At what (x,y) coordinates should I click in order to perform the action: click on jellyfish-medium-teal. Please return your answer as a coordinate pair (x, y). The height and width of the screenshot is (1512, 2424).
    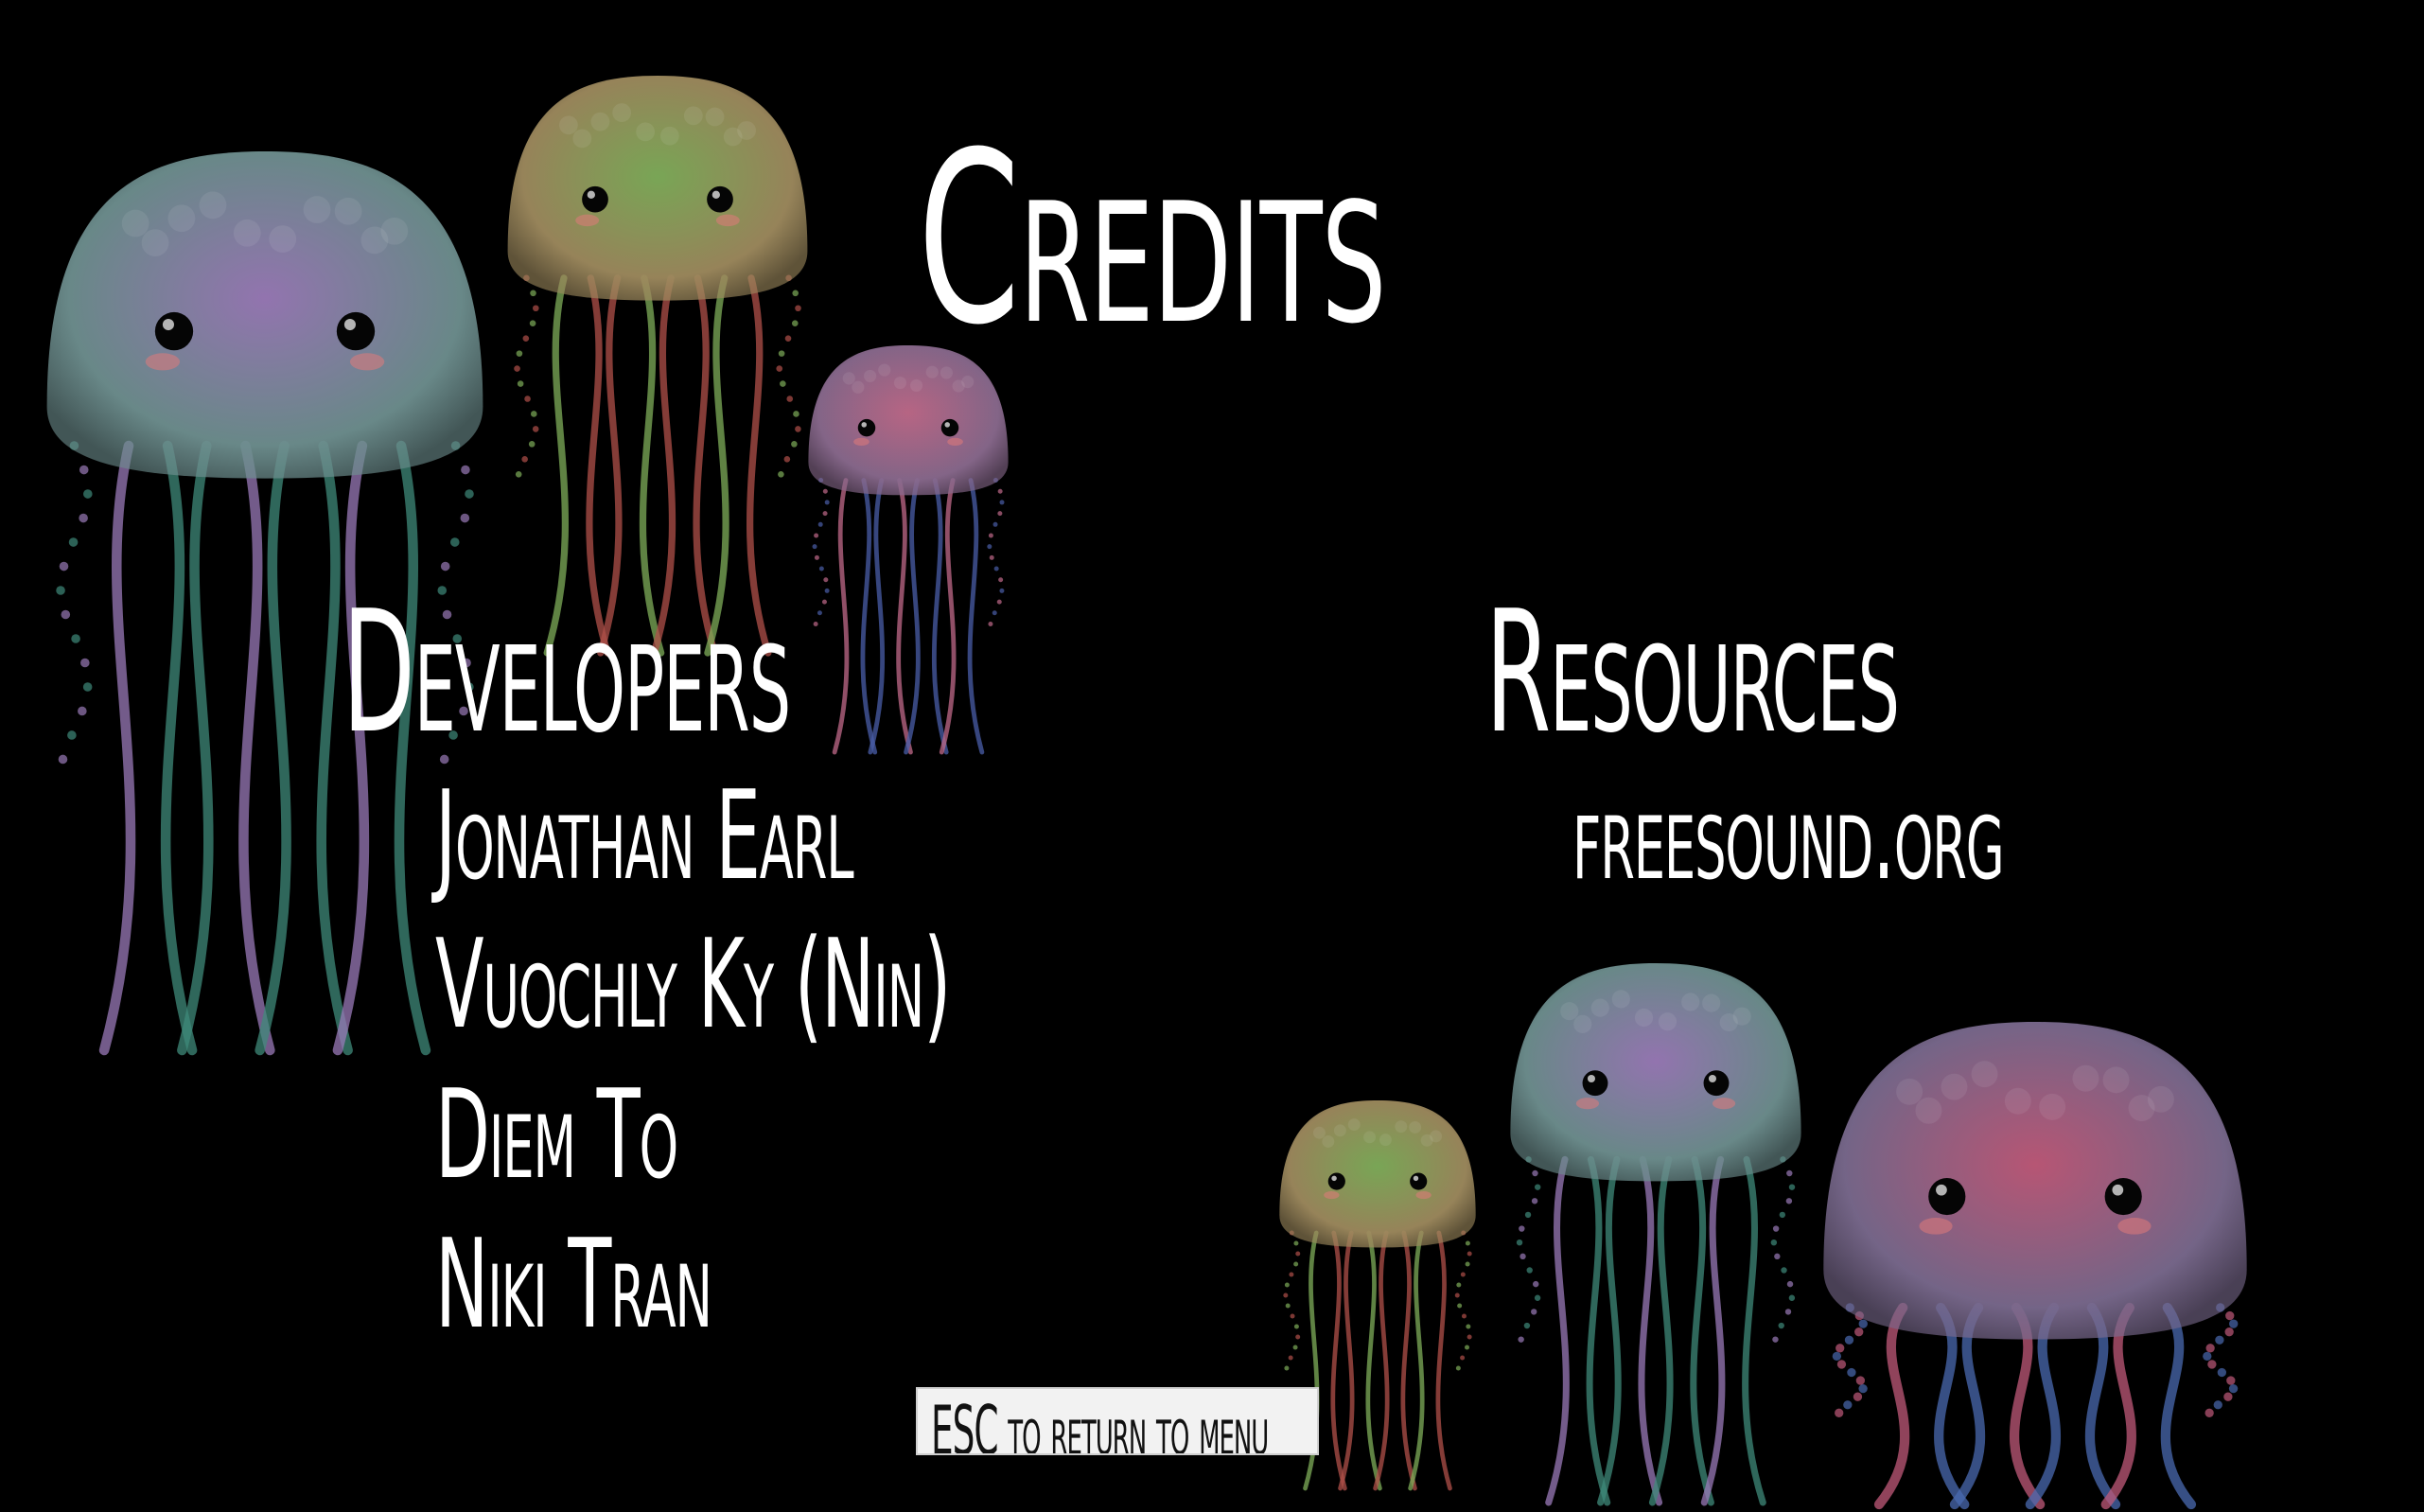
    Looking at the image, I should click on (1656, 1234).